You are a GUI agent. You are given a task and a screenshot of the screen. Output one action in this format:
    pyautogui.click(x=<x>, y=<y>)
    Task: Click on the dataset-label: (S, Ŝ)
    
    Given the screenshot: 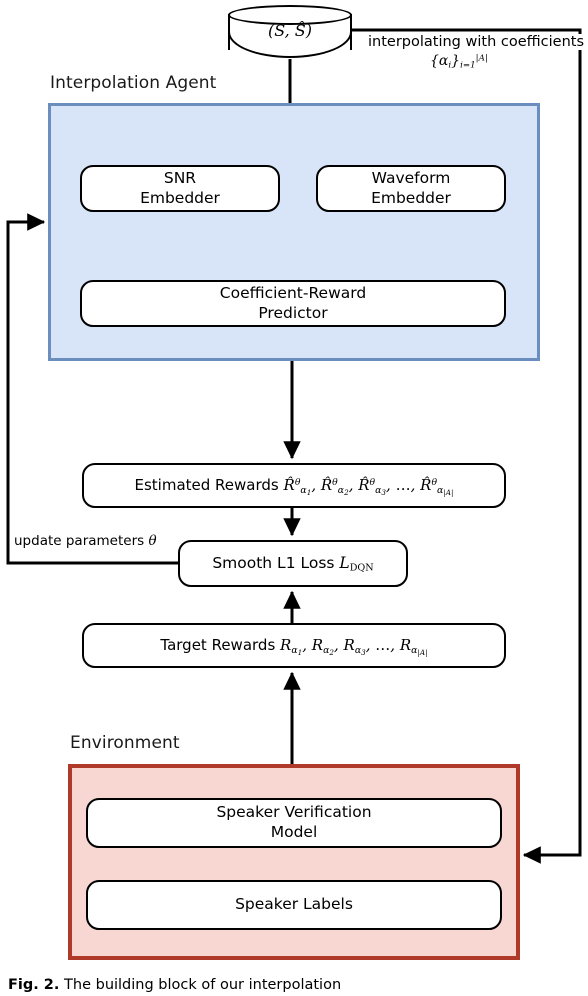 What is the action you would take?
    pyautogui.click(x=290, y=30)
    